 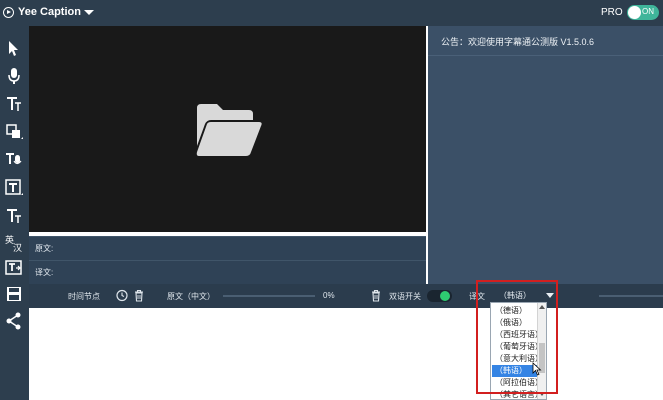 What do you see at coordinates (612, 12) in the screenshot?
I see `pro-label: PRO` at bounding box center [612, 12].